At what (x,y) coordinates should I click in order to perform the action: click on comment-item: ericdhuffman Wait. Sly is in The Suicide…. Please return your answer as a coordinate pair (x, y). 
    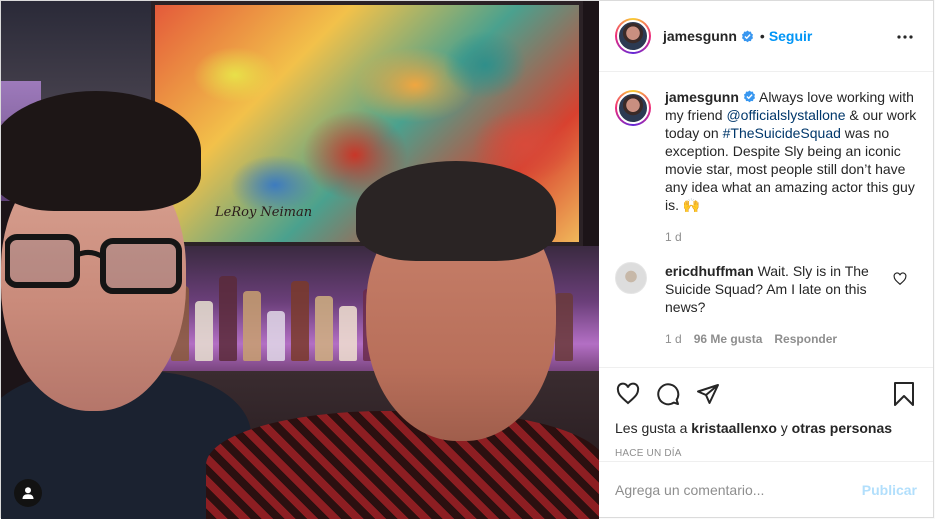
    Looking at the image, I should click on (766, 305).